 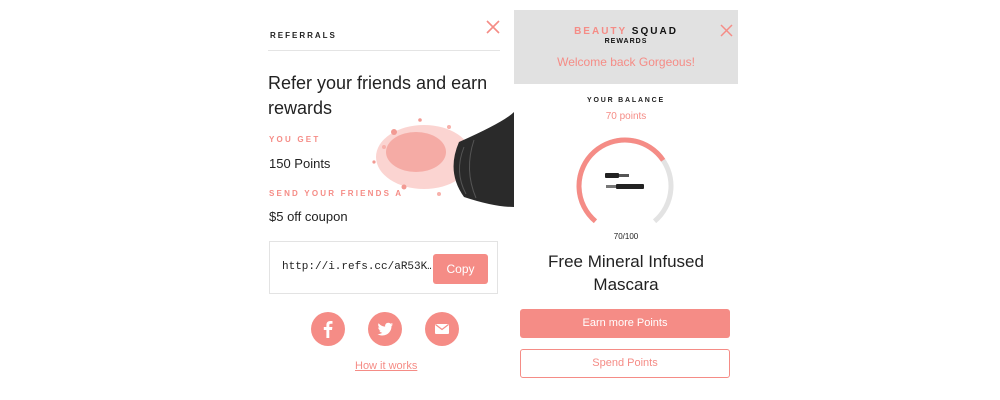 I want to click on facebook-icon, so click(x=328, y=329).